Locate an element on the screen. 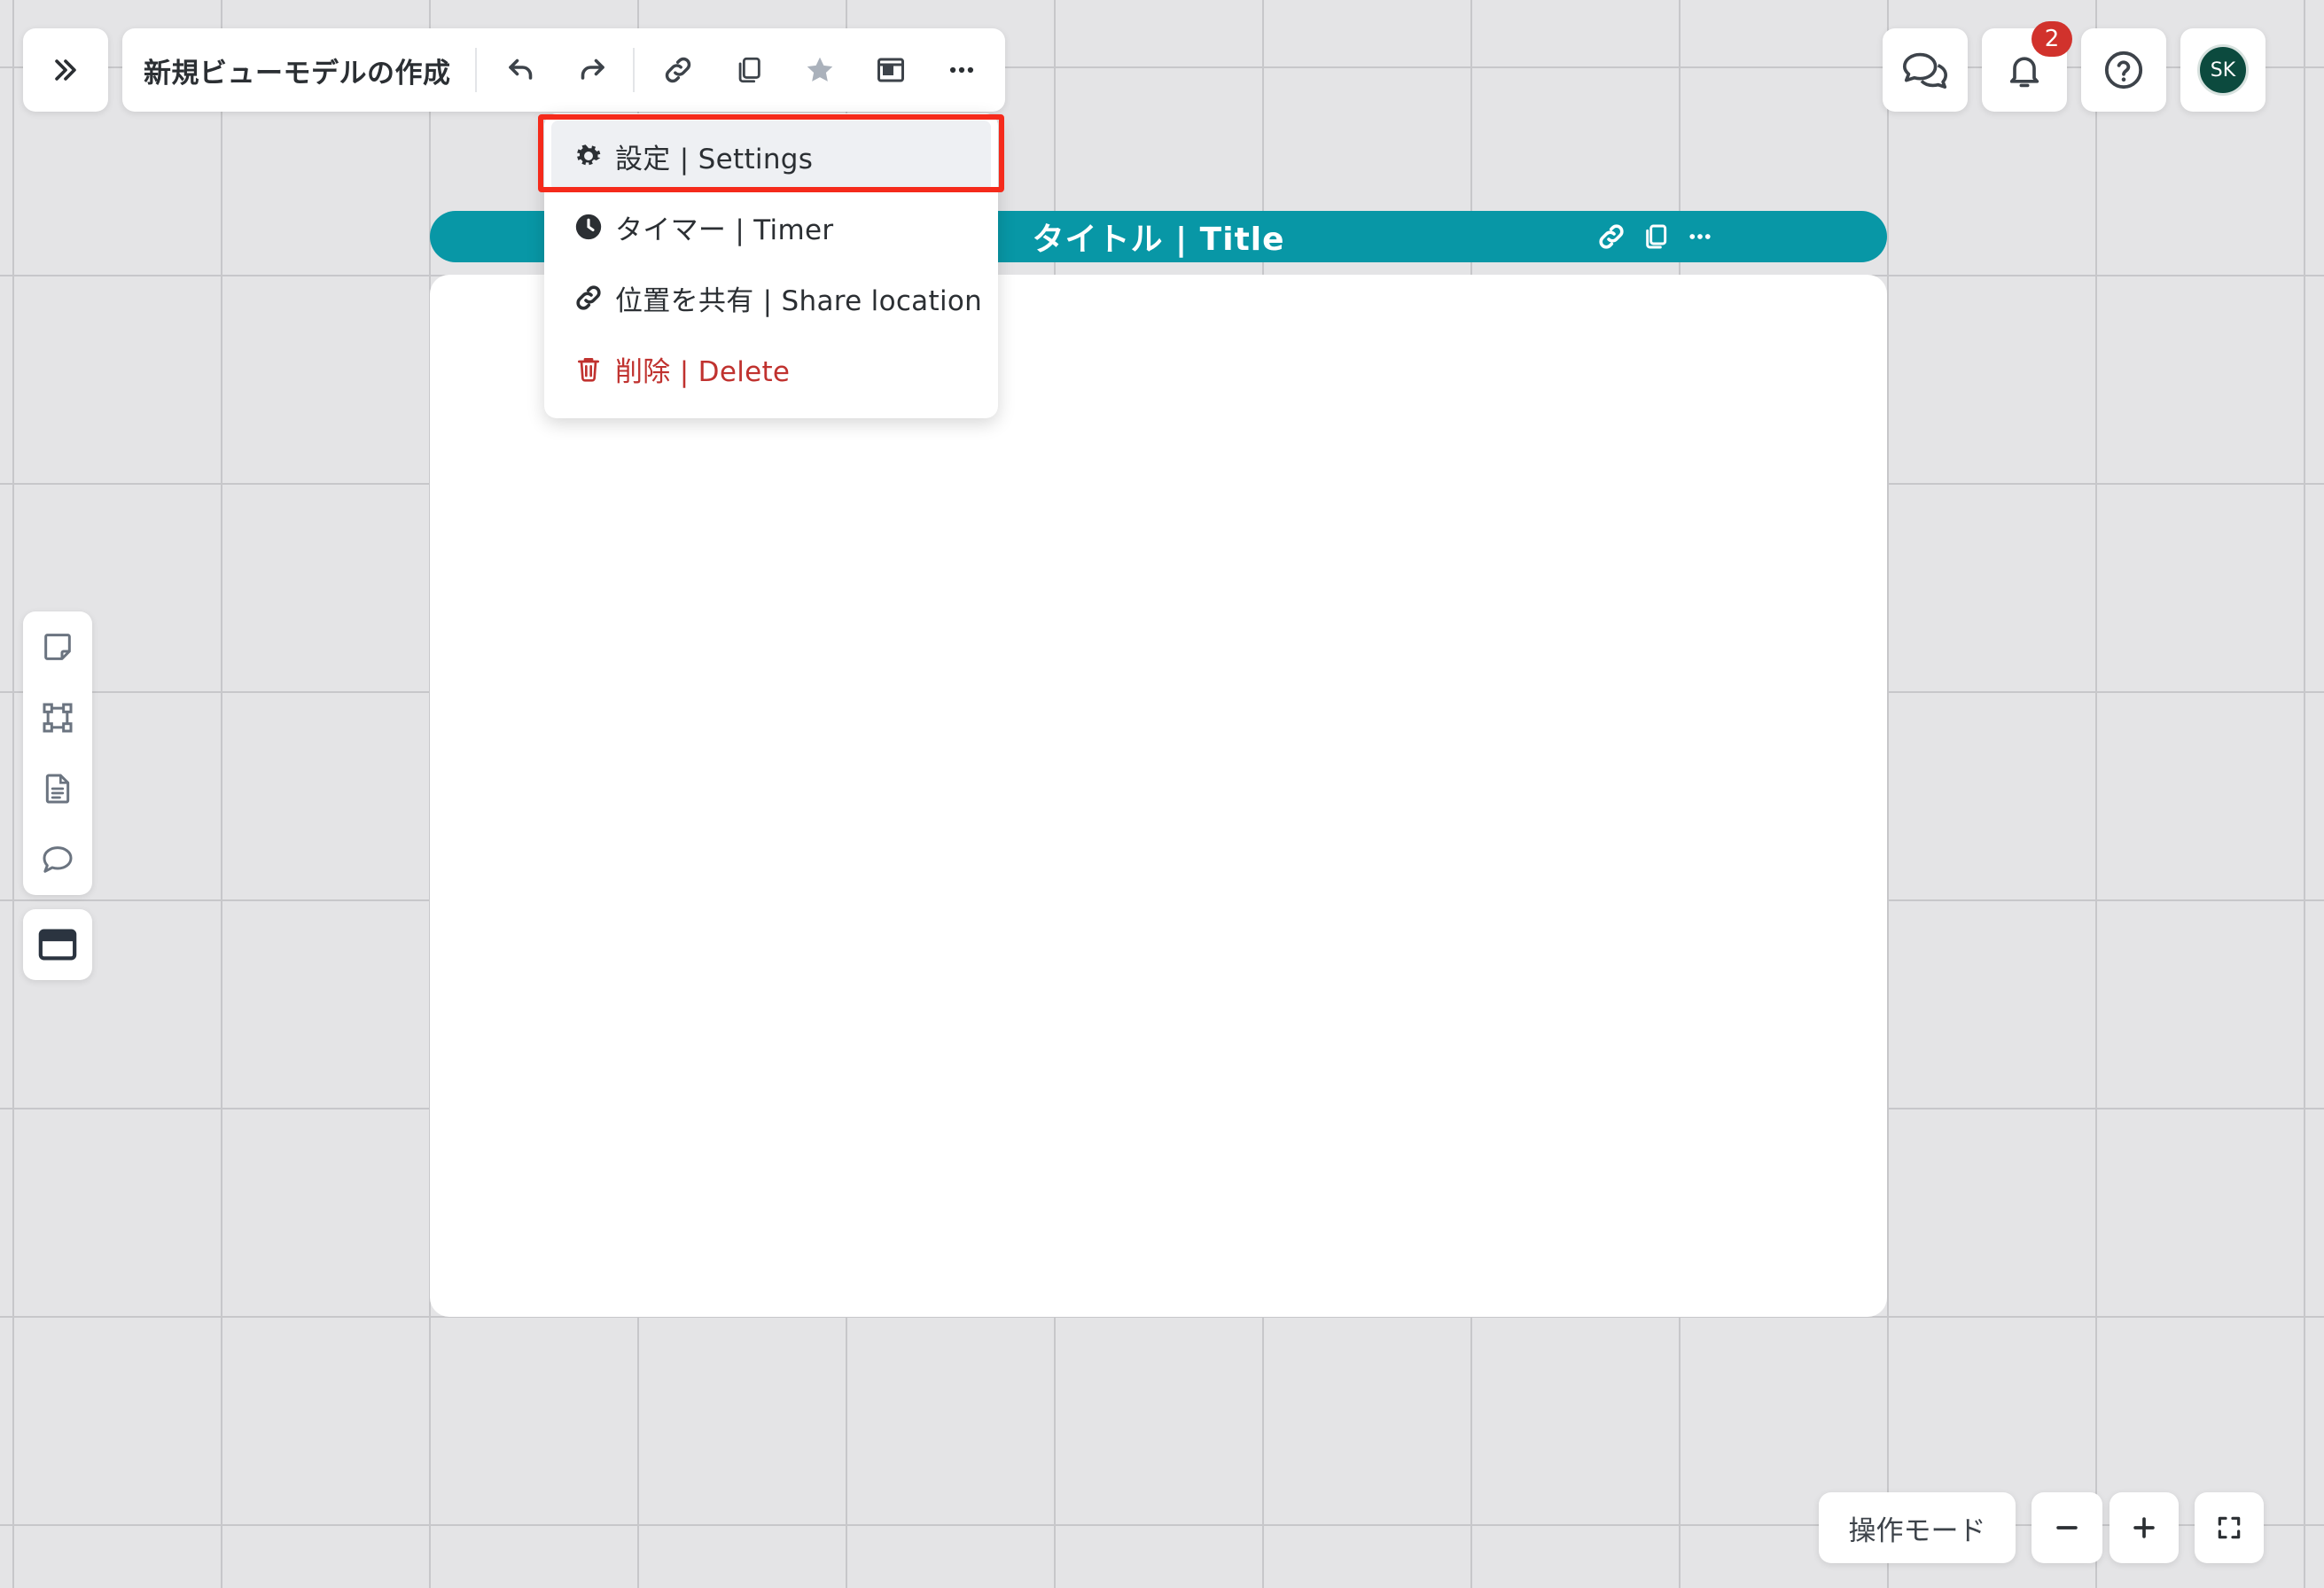 This screenshot has width=2324, height=1588. help-icon is located at coordinates (2124, 70).